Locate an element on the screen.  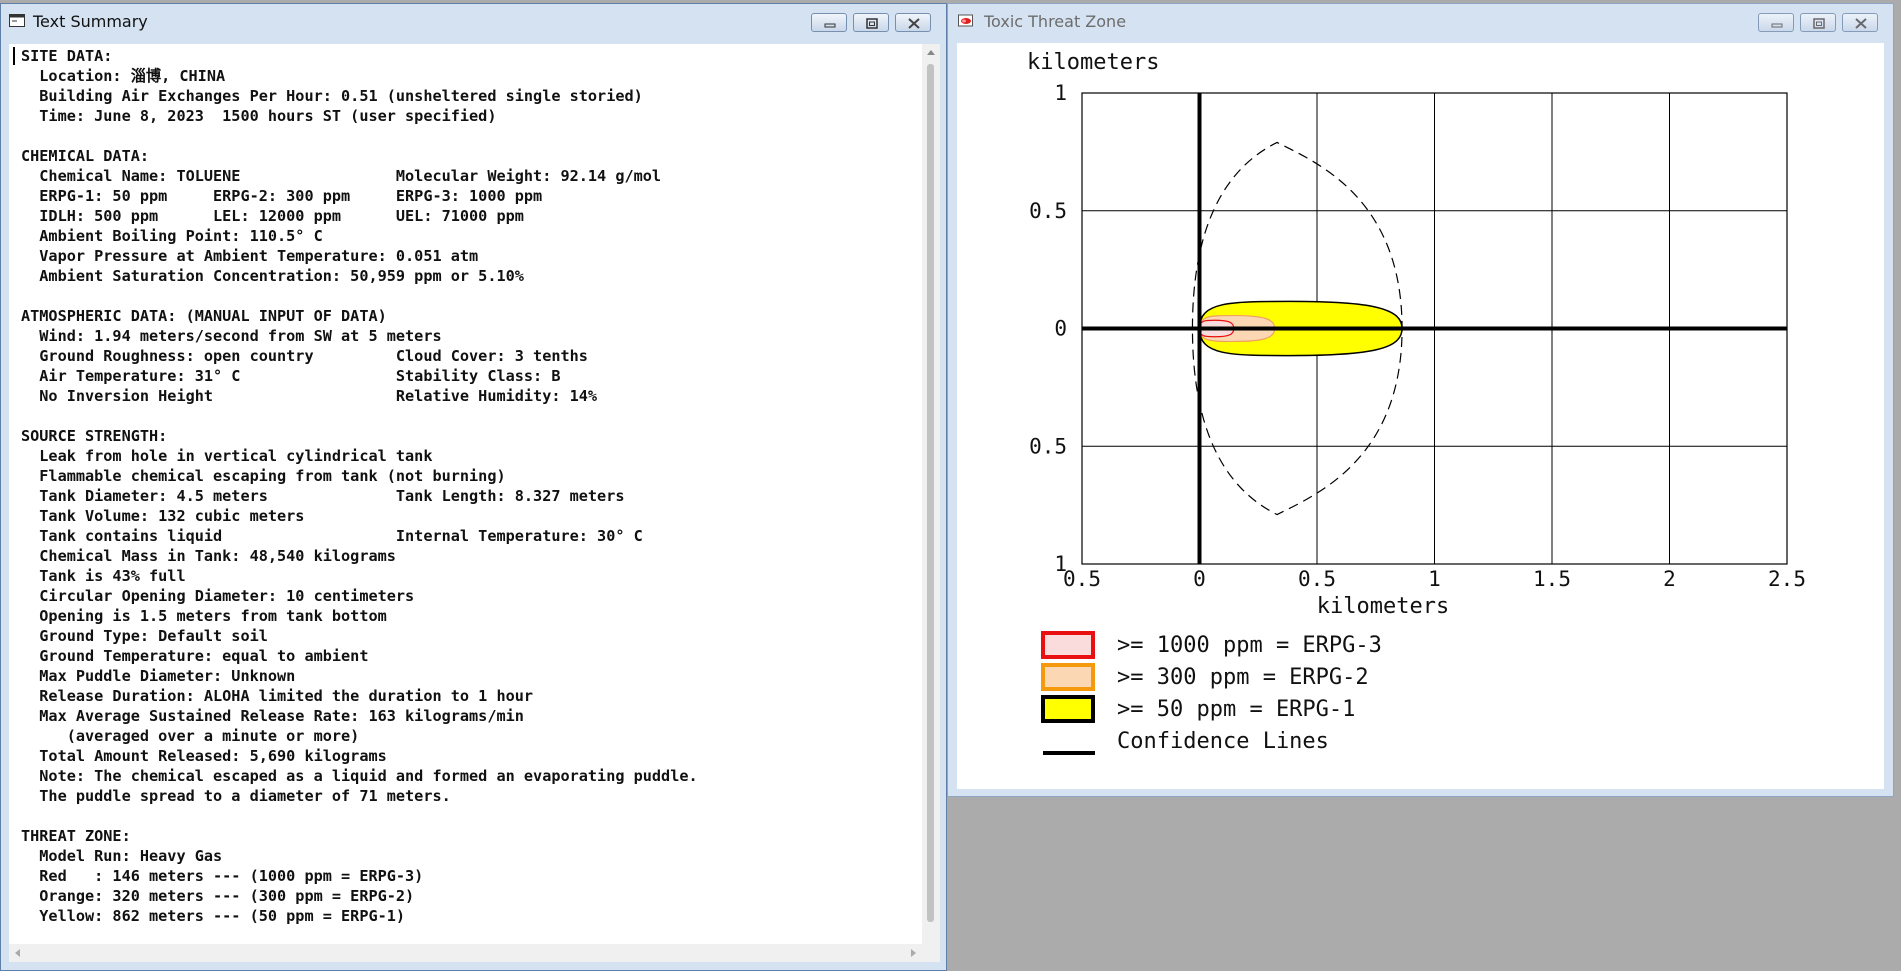
threat-zone-titlebar: Toxic Threat Zone is located at coordinates (1420, 21).